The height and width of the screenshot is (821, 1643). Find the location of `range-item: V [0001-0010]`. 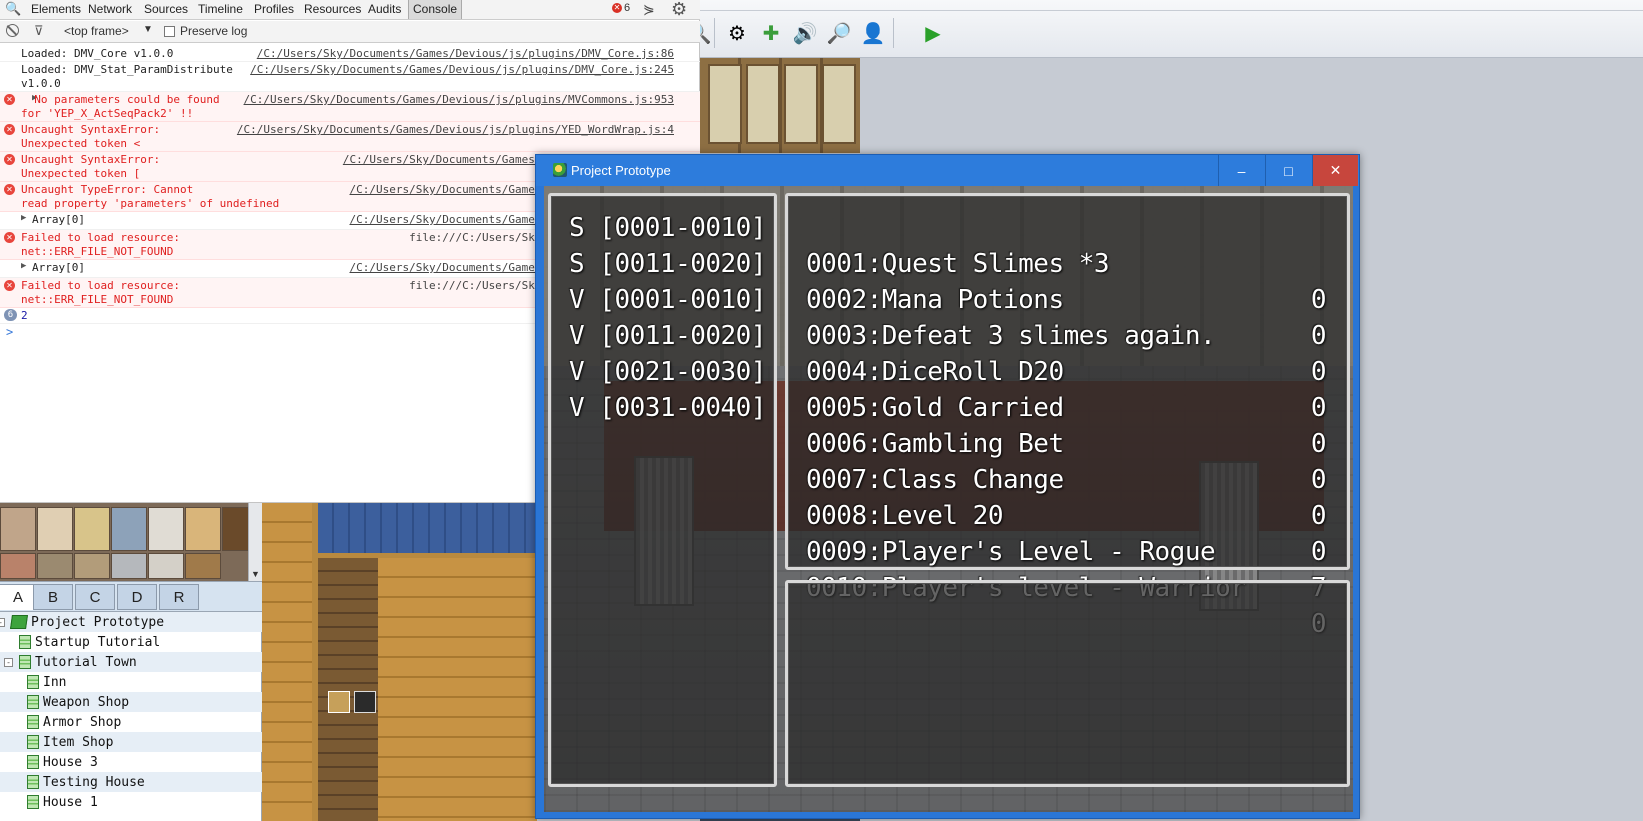

range-item: V [0001-0010] is located at coordinates (668, 300).